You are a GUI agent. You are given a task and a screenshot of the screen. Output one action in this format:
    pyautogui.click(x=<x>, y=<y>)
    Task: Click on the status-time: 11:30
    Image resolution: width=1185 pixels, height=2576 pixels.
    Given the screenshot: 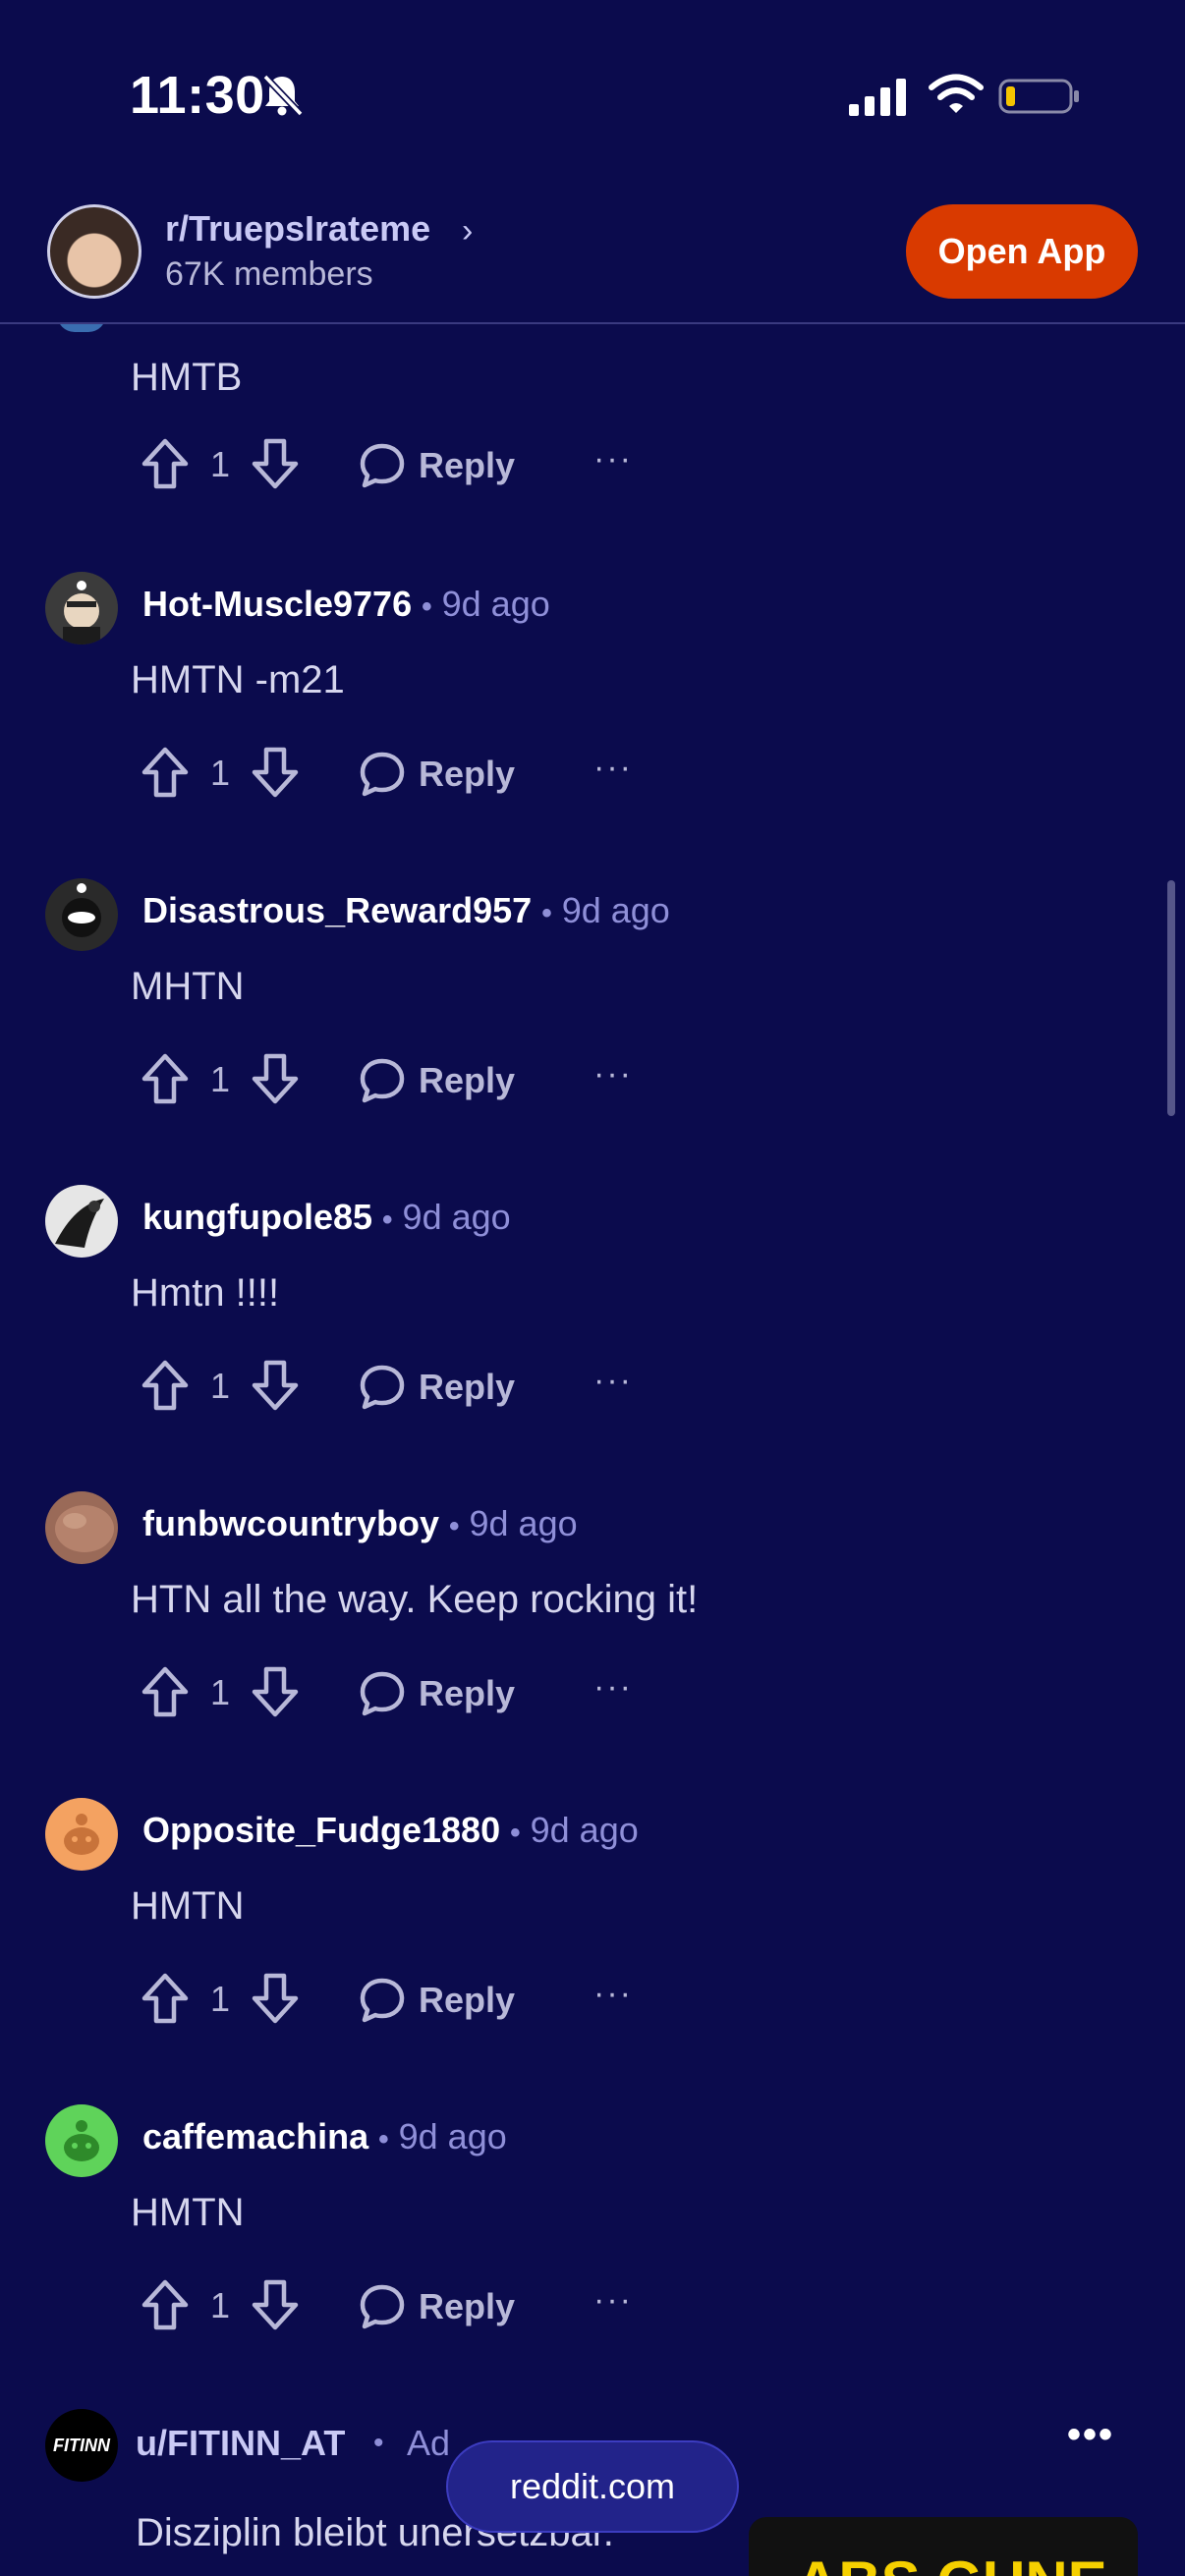 What is the action you would take?
    pyautogui.click(x=198, y=95)
    